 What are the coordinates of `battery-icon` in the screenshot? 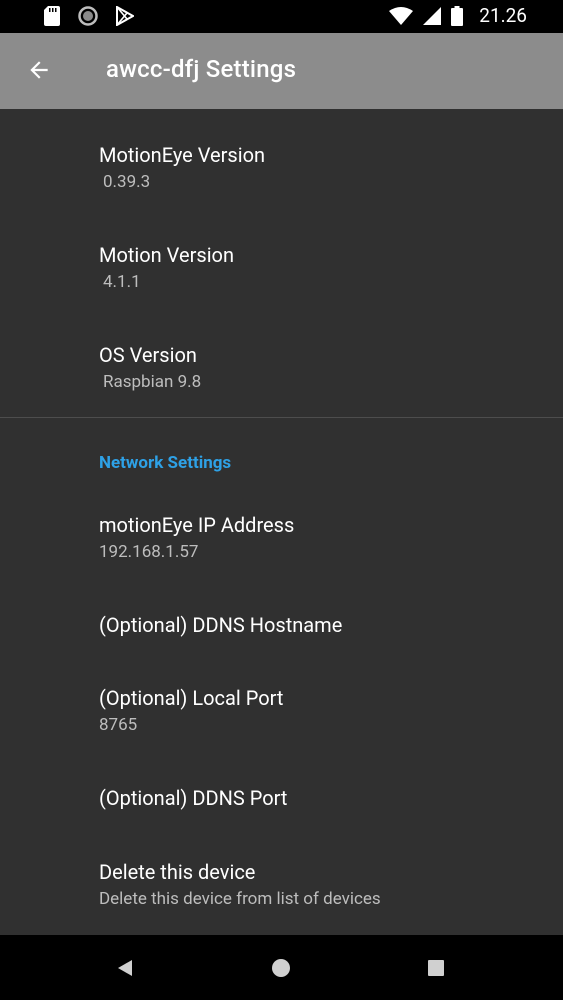 It's located at (457, 16).